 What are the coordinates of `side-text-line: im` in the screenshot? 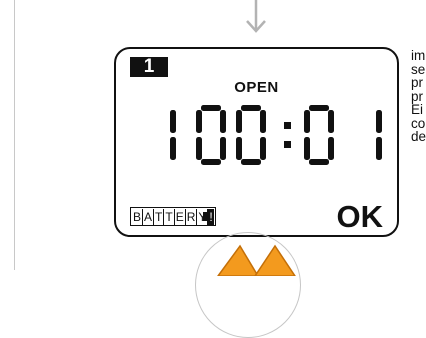 It's located at (418, 55).